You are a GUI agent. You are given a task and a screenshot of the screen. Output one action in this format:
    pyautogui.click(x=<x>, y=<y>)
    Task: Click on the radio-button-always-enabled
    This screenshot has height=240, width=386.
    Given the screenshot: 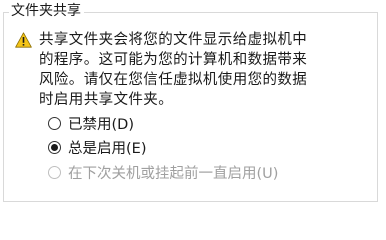 What is the action you would take?
    pyautogui.click(x=54, y=147)
    